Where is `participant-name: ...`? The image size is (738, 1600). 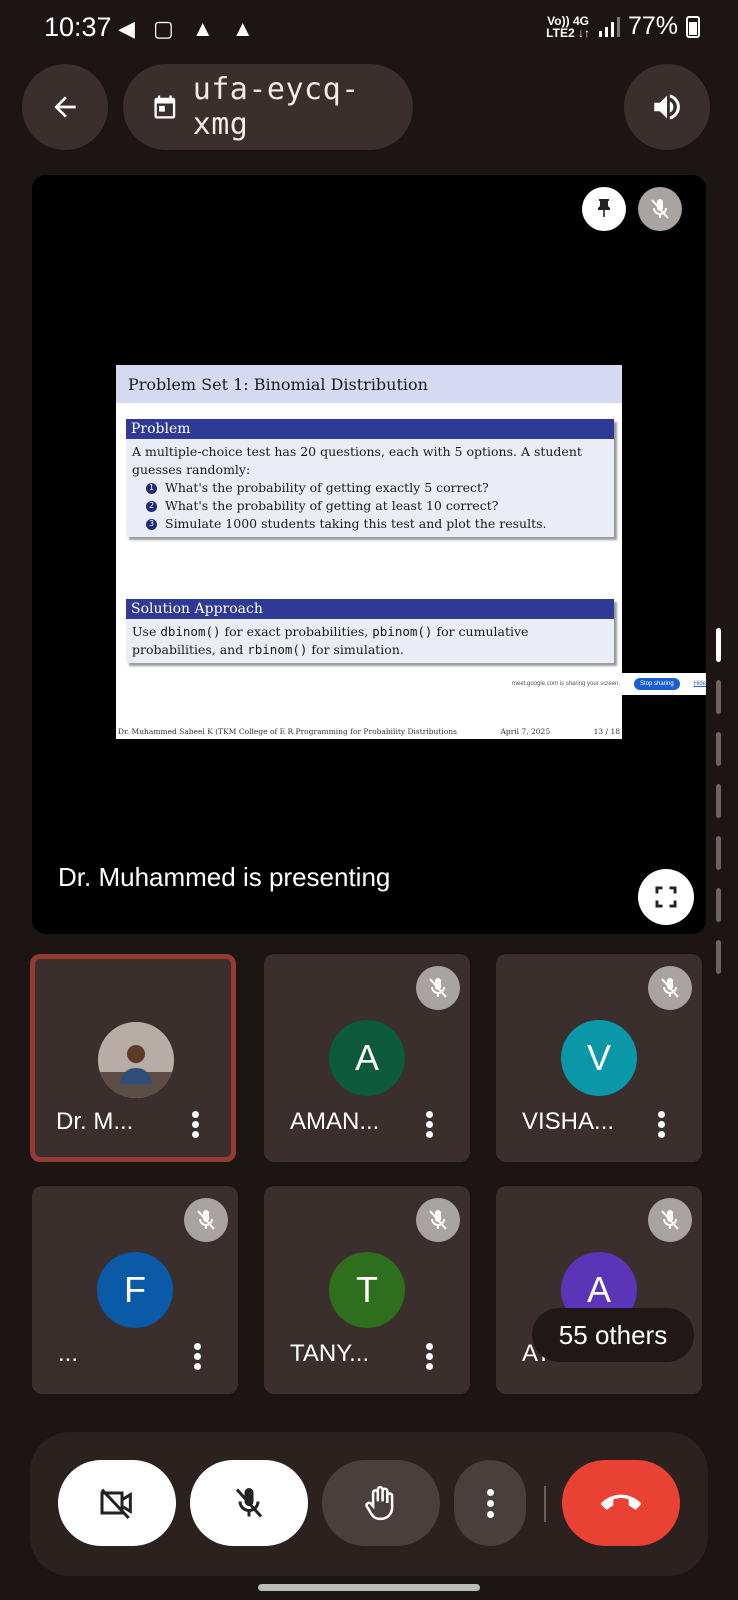 participant-name: ... is located at coordinates (68, 1353).